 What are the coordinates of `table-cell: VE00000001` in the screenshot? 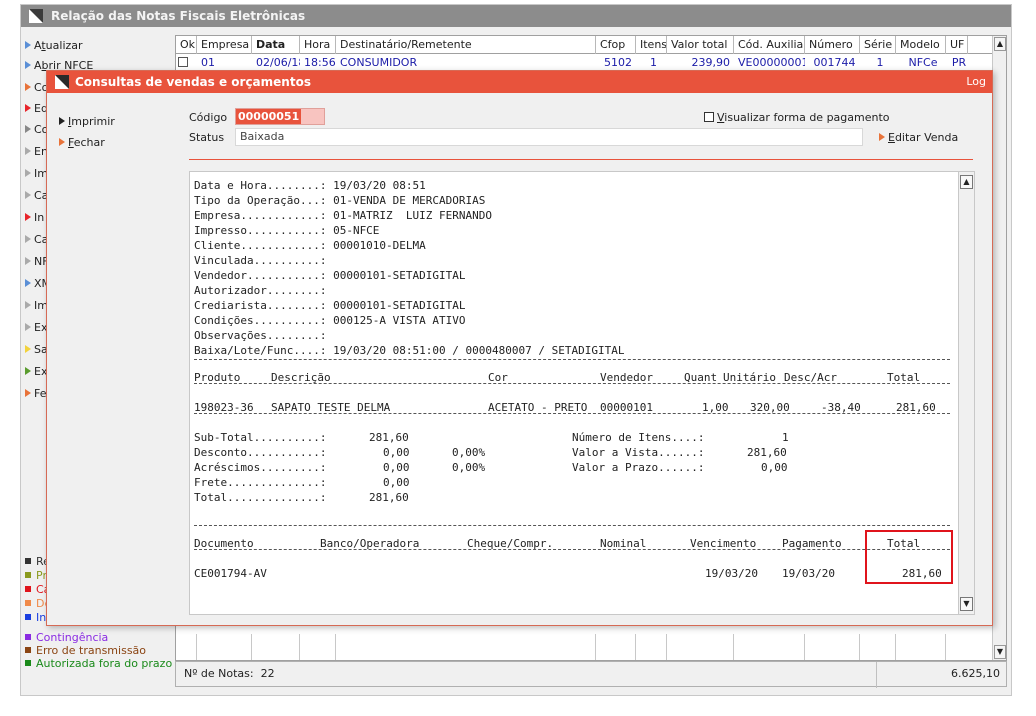 It's located at (771, 62).